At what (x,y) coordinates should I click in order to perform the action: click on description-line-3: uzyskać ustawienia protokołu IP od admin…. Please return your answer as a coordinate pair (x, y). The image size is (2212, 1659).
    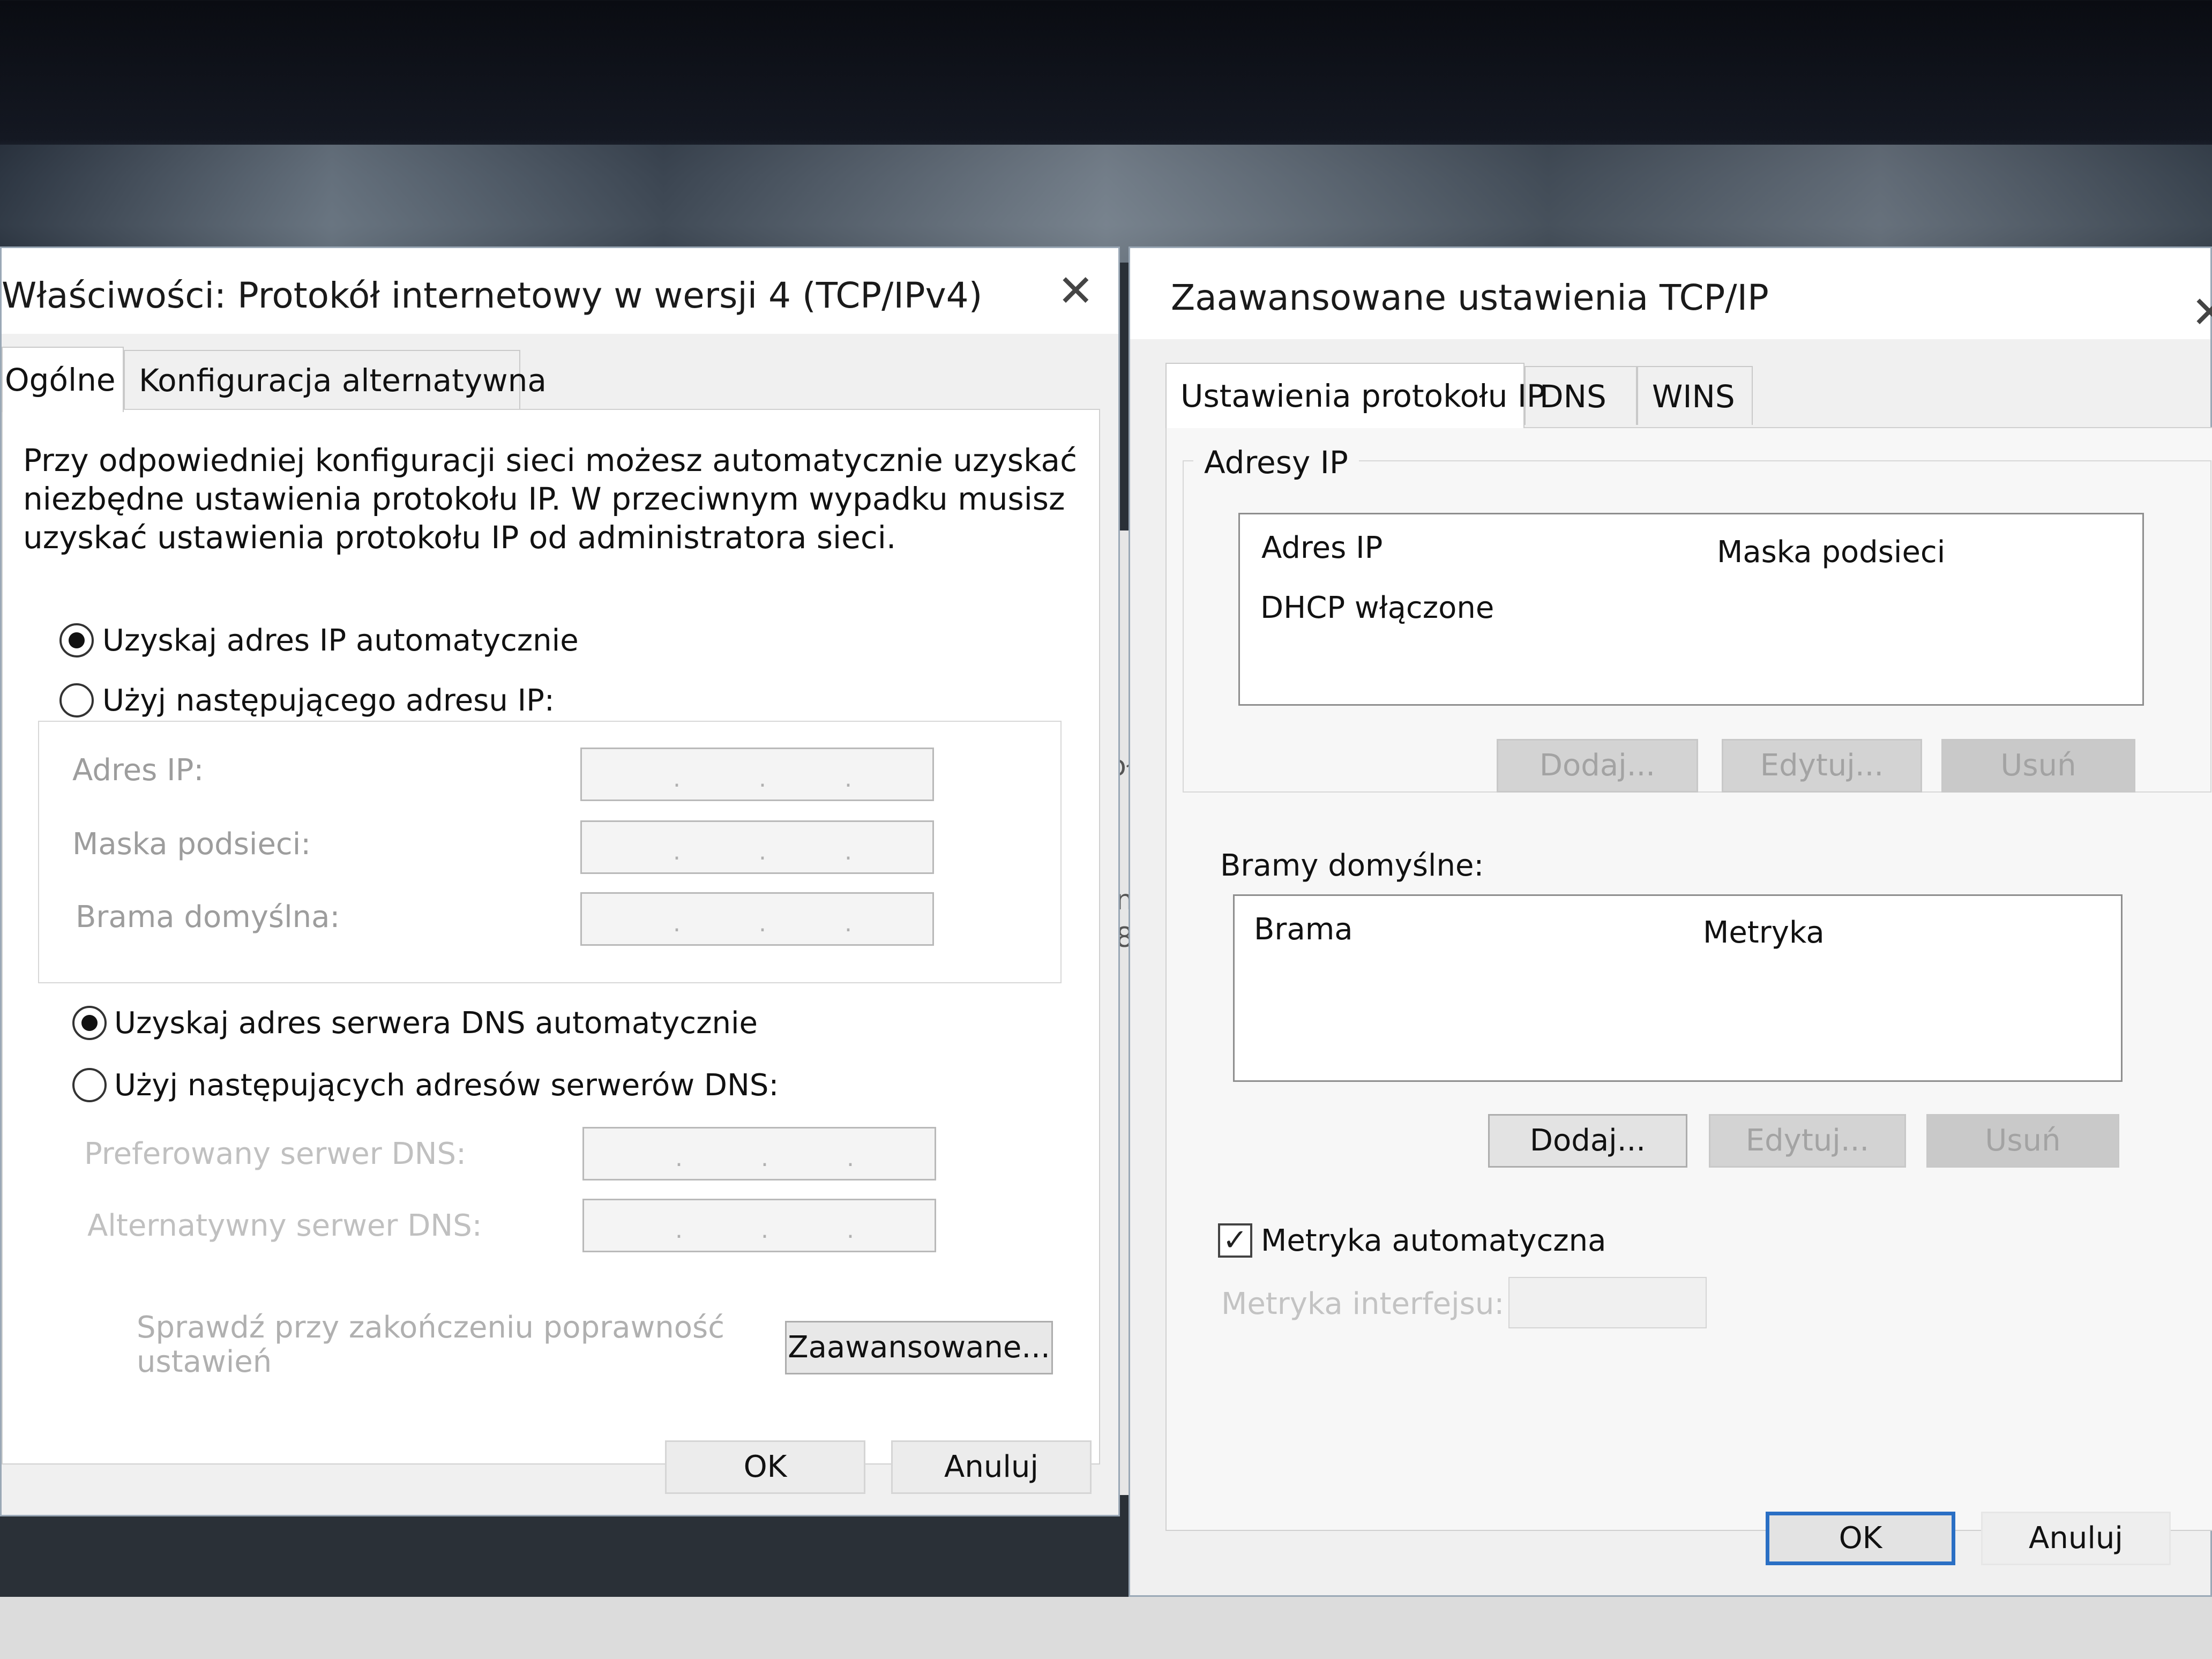
    Looking at the image, I should click on (459, 537).